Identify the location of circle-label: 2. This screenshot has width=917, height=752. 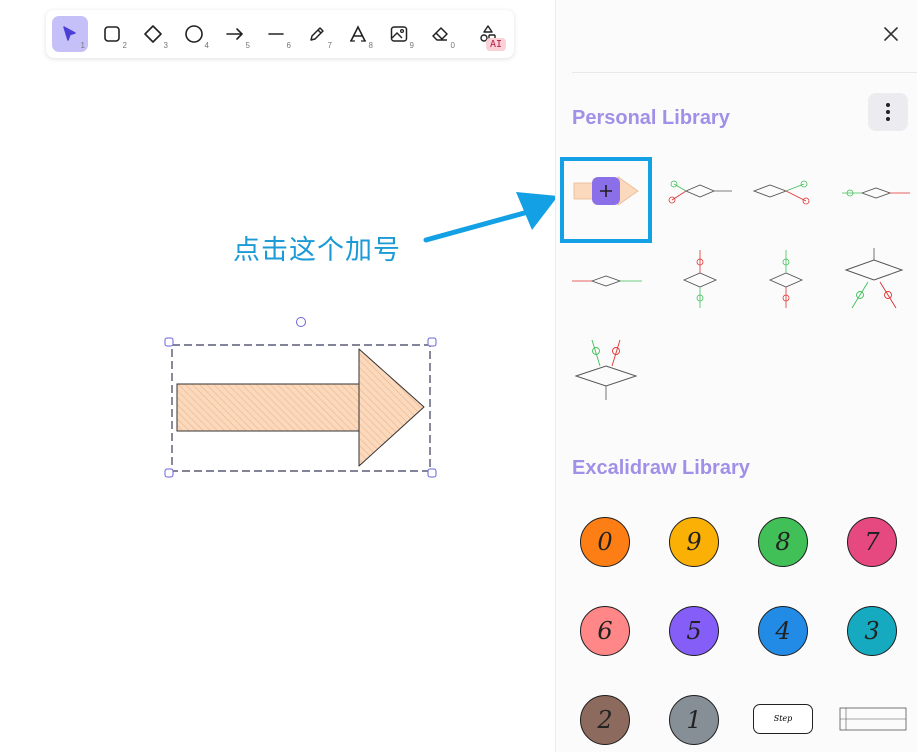
(605, 720).